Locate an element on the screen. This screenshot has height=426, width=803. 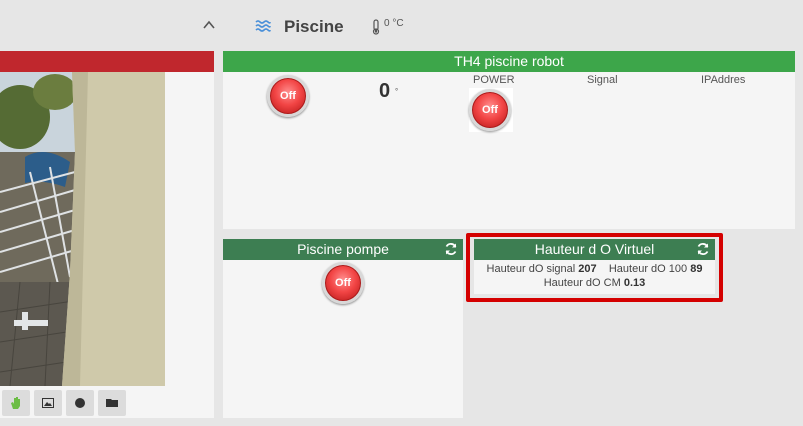
camera-header-bar is located at coordinates (107, 61).